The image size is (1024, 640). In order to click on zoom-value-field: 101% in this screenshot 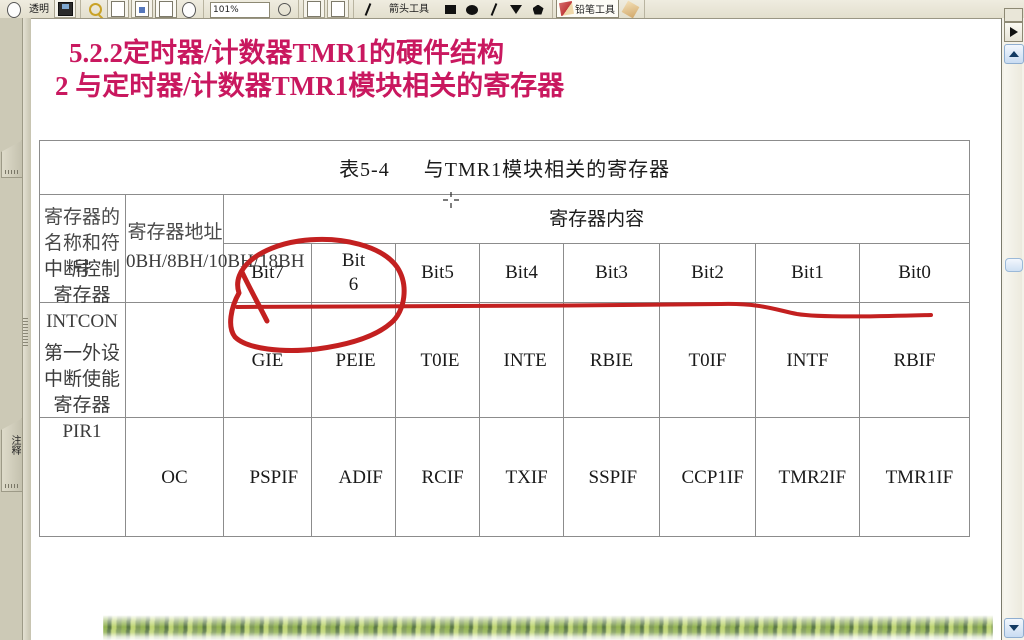, I will do `click(240, 10)`.